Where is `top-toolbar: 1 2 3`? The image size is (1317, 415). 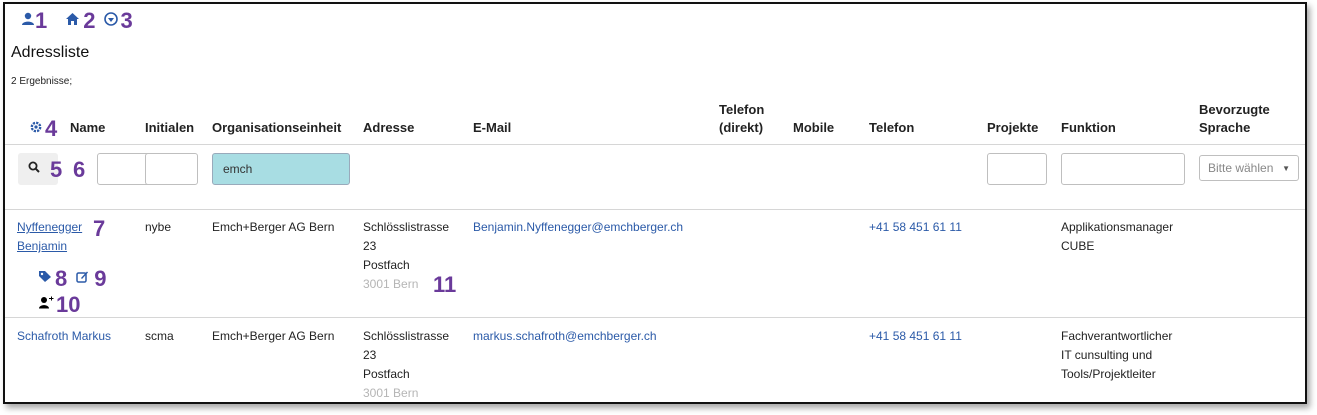
top-toolbar: 1 2 3 is located at coordinates (81, 21).